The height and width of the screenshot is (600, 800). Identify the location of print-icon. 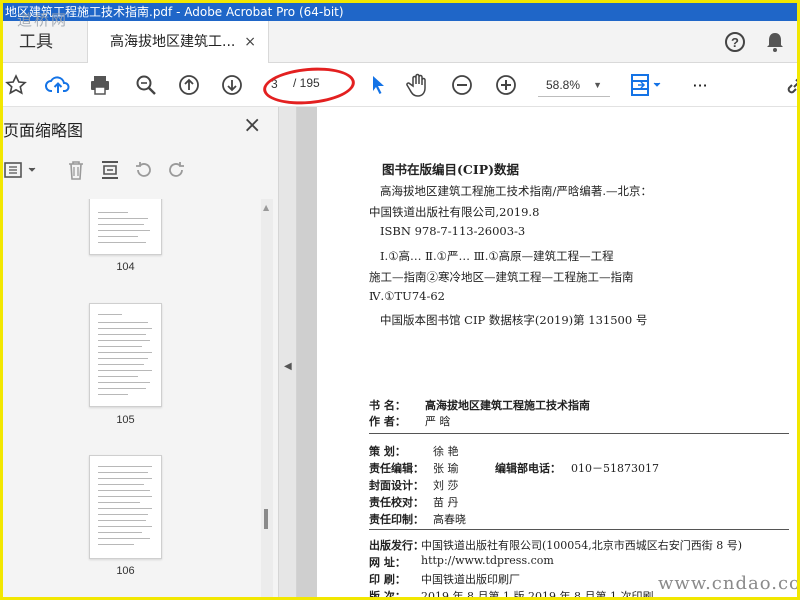
(100, 85).